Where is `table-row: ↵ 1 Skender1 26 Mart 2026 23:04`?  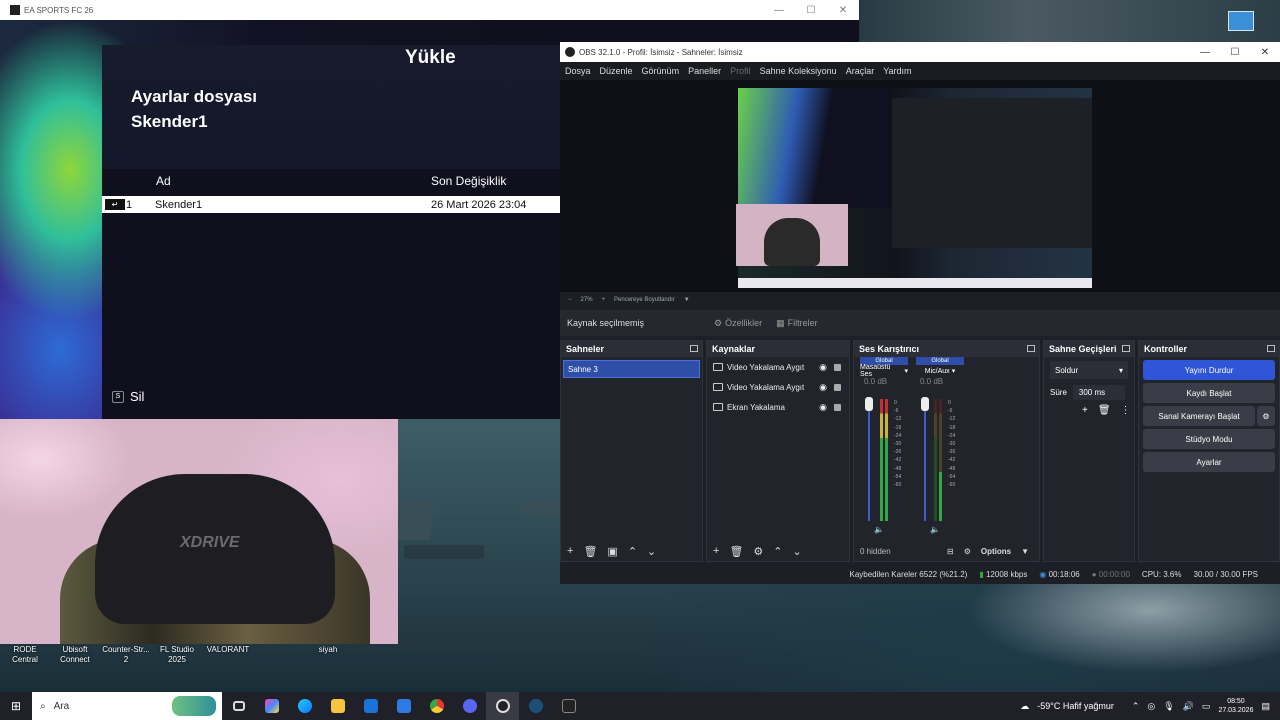
table-row: ↵ 1 Skender1 26 Mart 2026 23:04 is located at coordinates (331, 204).